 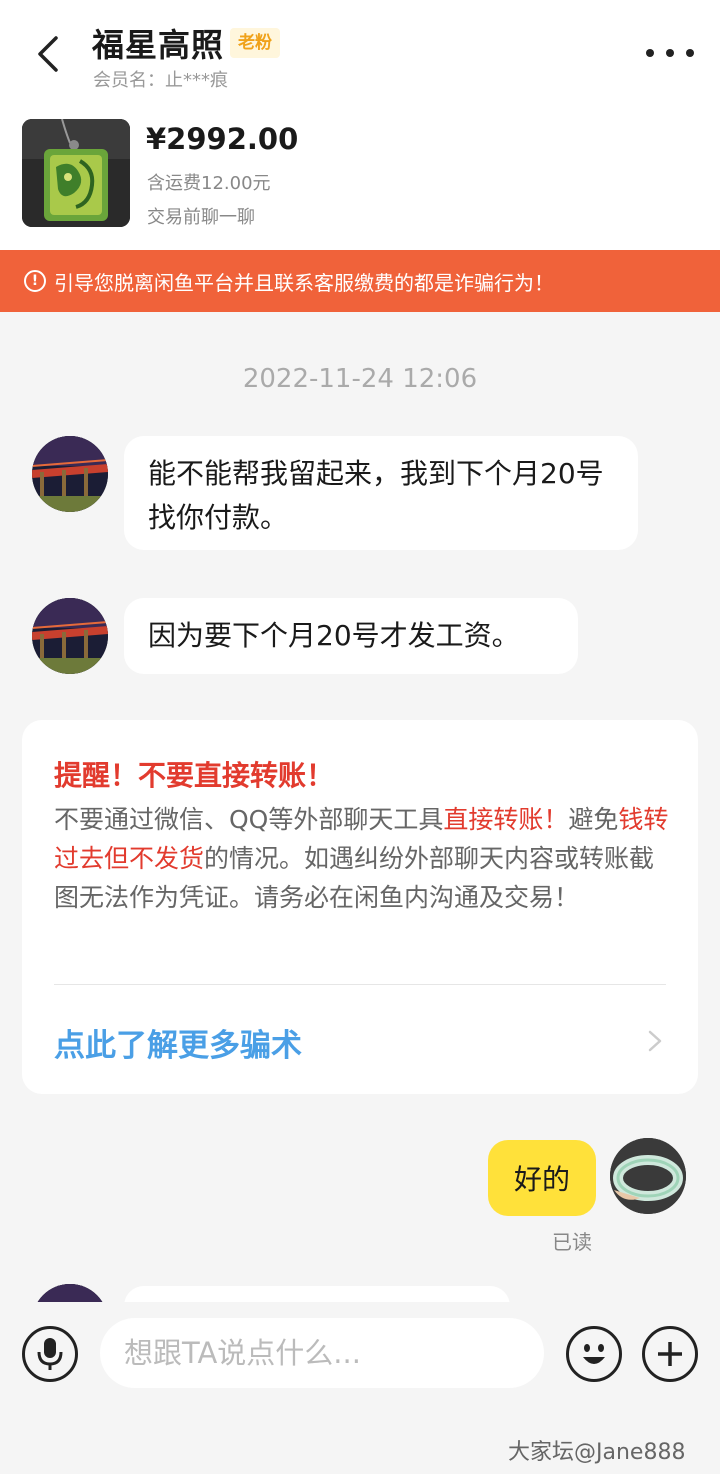 I want to click on message-bubble: 因为要下个月20号才发工资。, so click(x=351, y=636).